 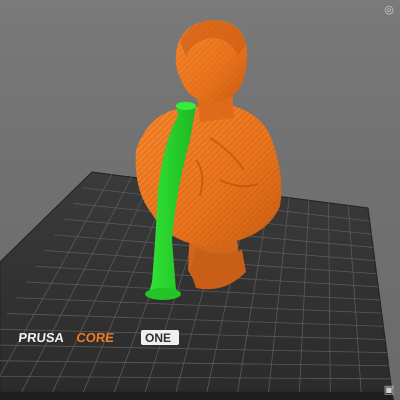 I want to click on bed-brand-text: PRUSA, so click(x=42, y=337).